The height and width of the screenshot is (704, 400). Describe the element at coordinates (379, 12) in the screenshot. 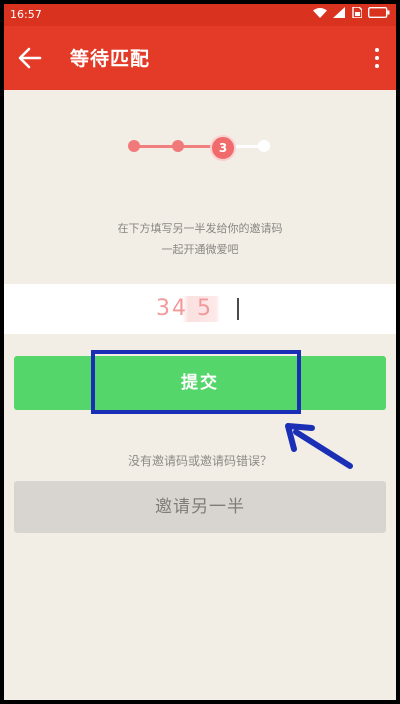

I see `battery-icon` at that location.